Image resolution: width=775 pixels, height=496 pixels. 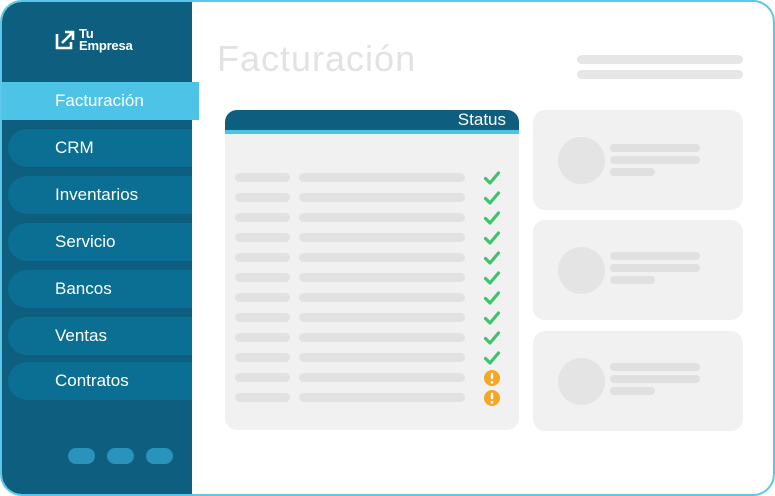 What do you see at coordinates (83, 288) in the screenshot?
I see `sidebar-item-label: Bancos` at bounding box center [83, 288].